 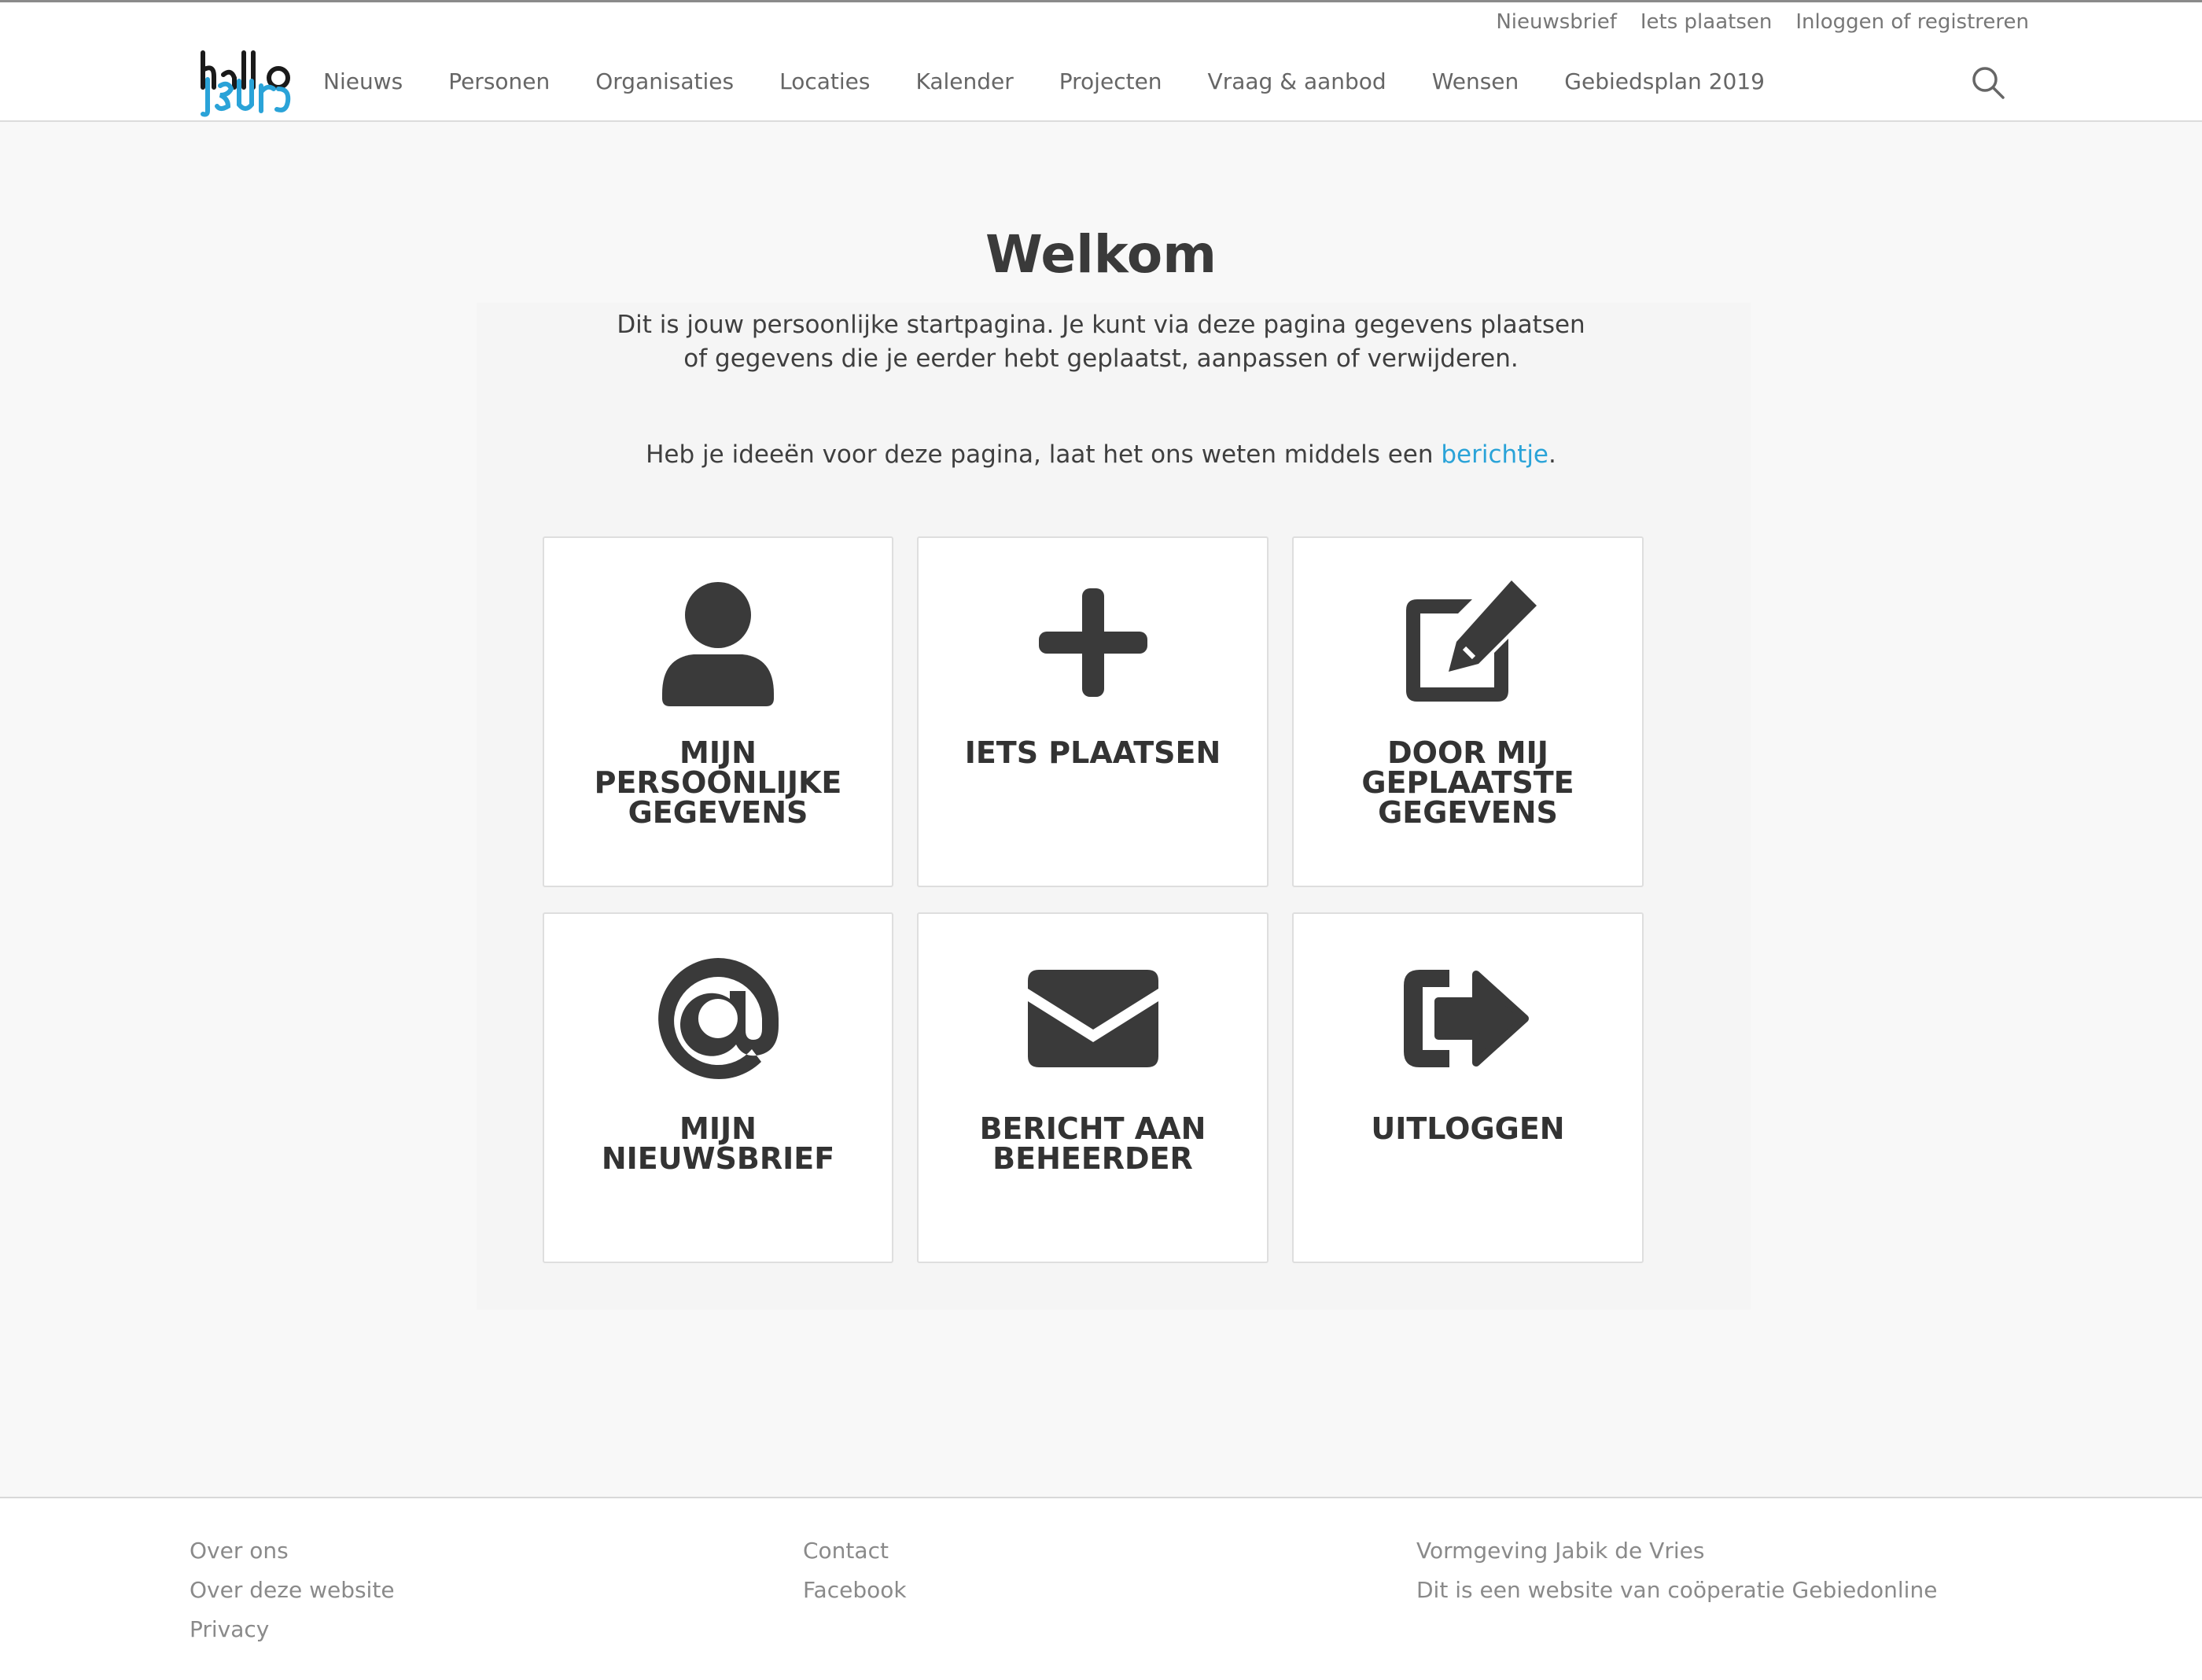 I want to click on footer-link-over-website: Over deze website, so click(x=292, y=1590).